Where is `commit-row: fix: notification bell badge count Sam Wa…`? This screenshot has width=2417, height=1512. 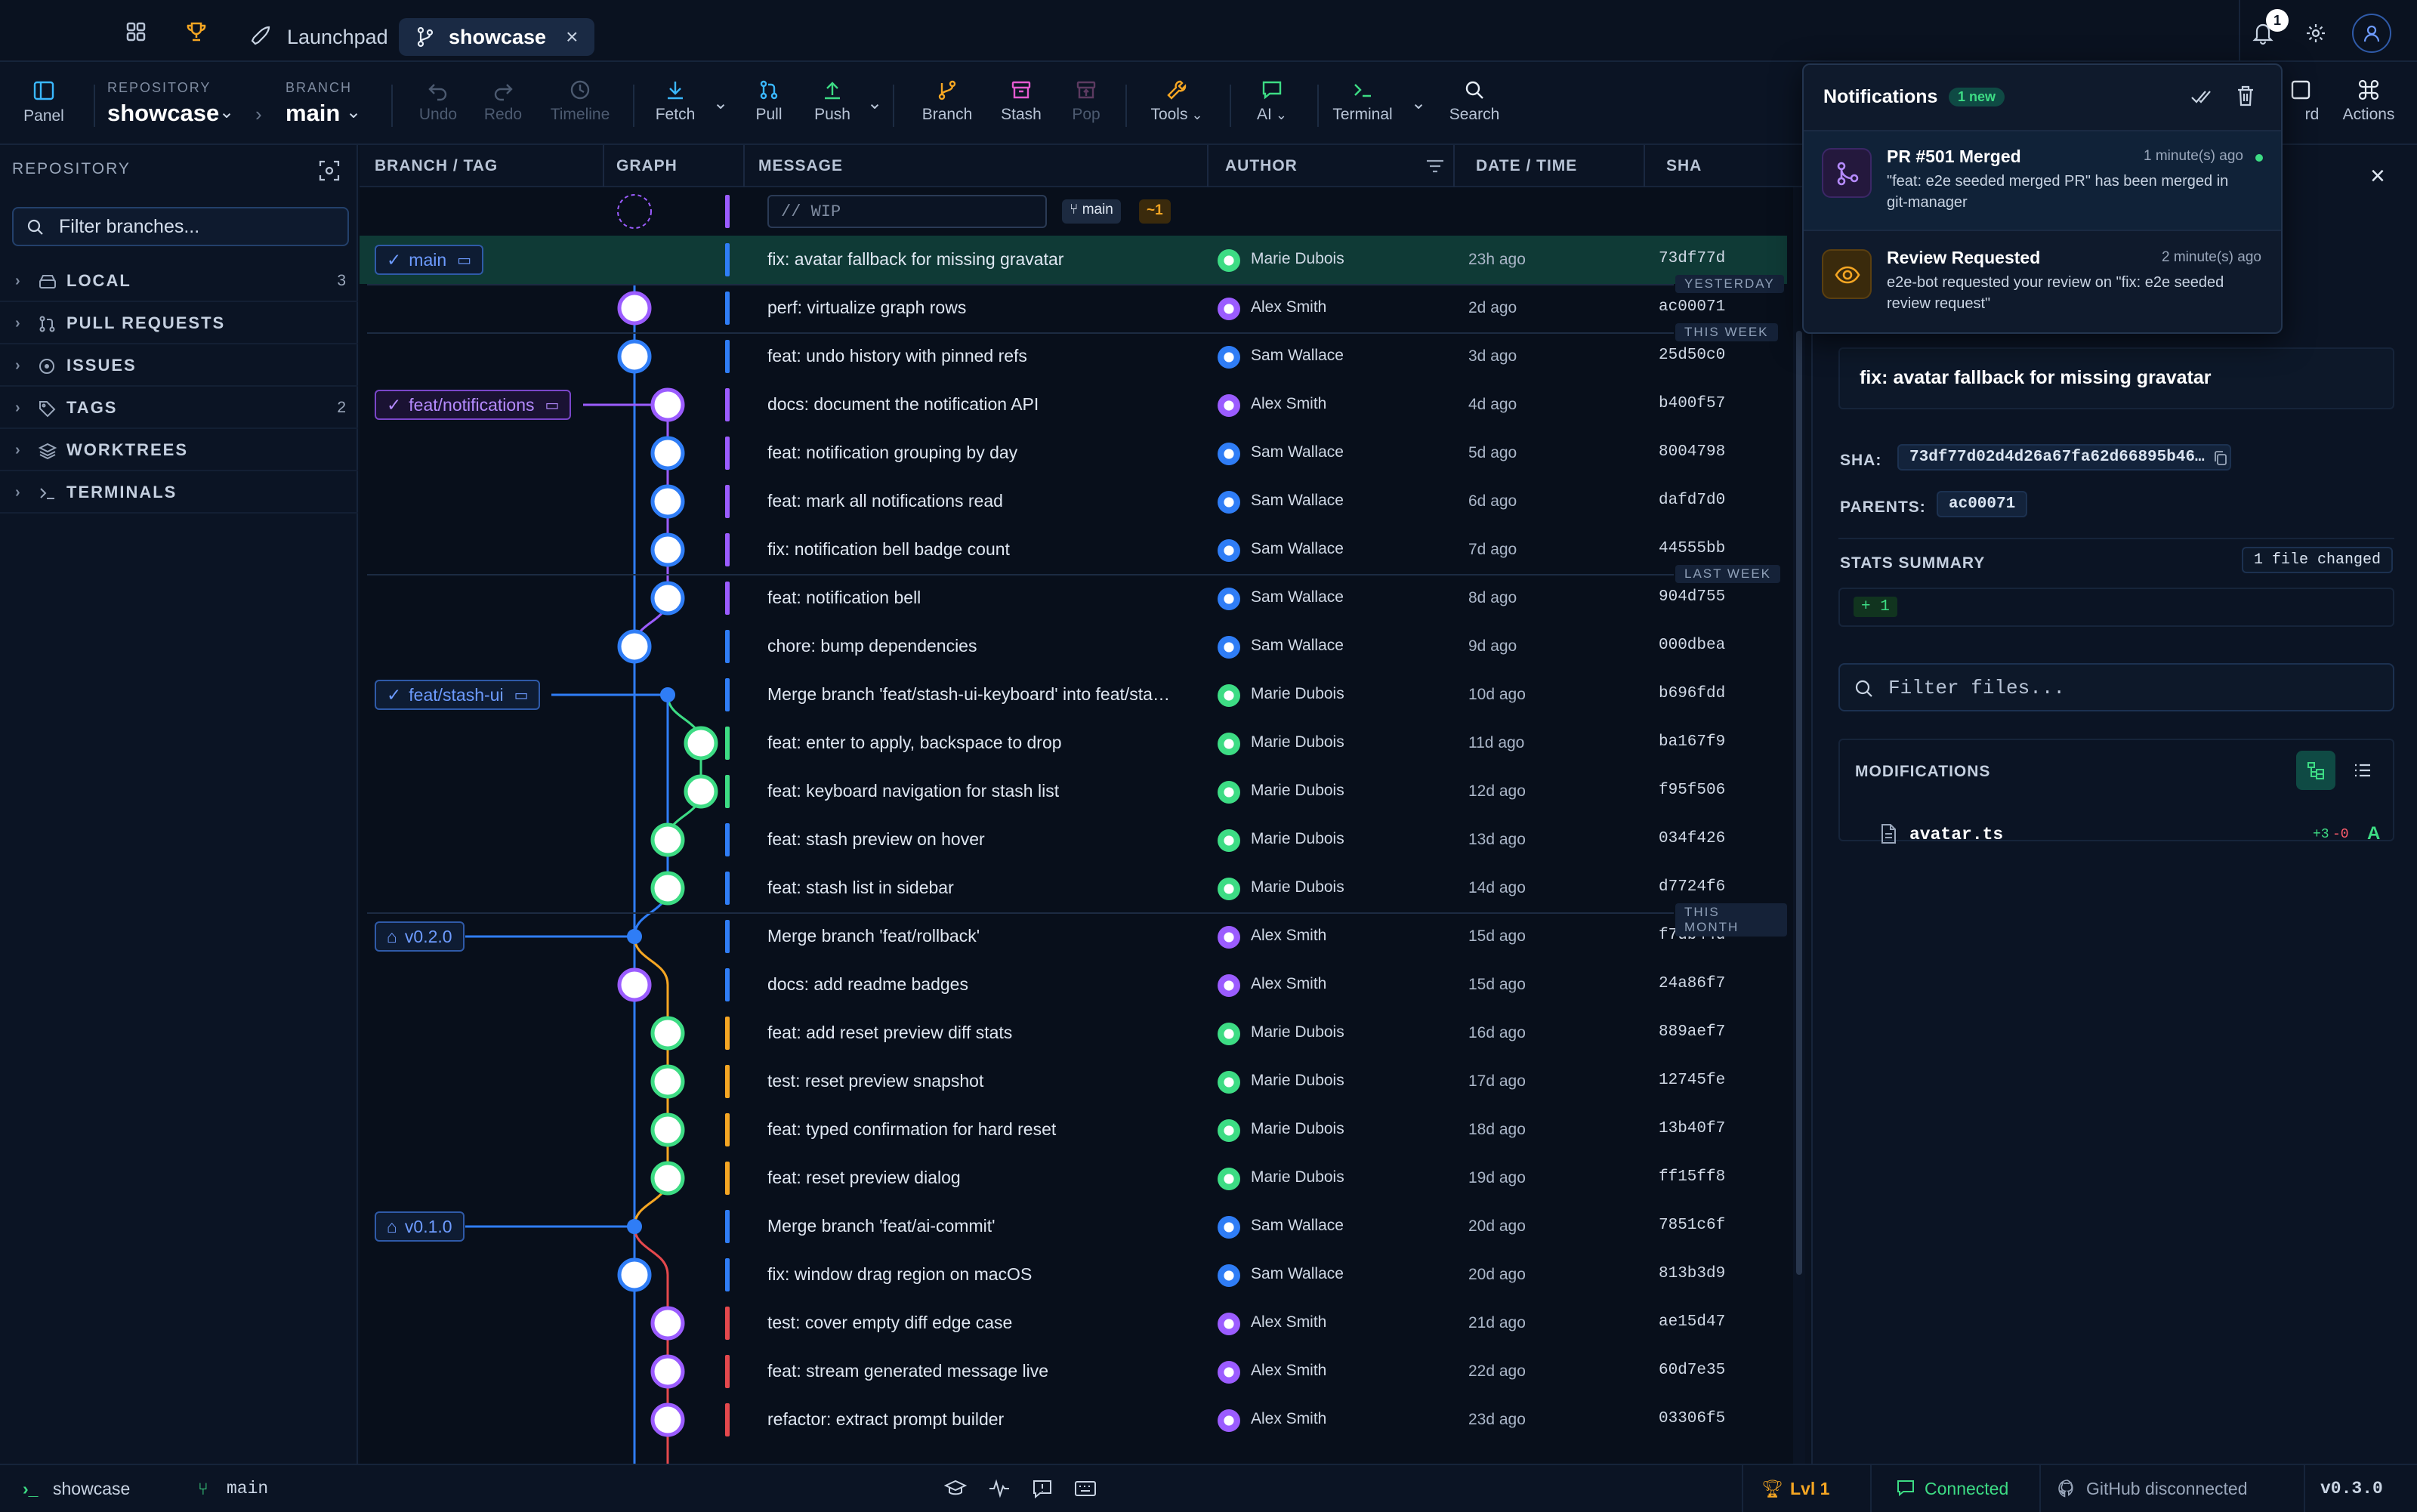 commit-row: fix: notification bell badge count Sam Wa… is located at coordinates (1073, 550).